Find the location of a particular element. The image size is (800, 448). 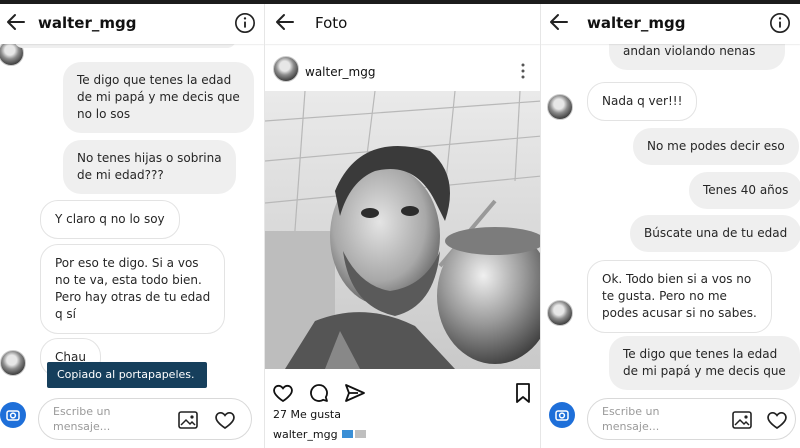

bookmark-icon is located at coordinates (523, 393).